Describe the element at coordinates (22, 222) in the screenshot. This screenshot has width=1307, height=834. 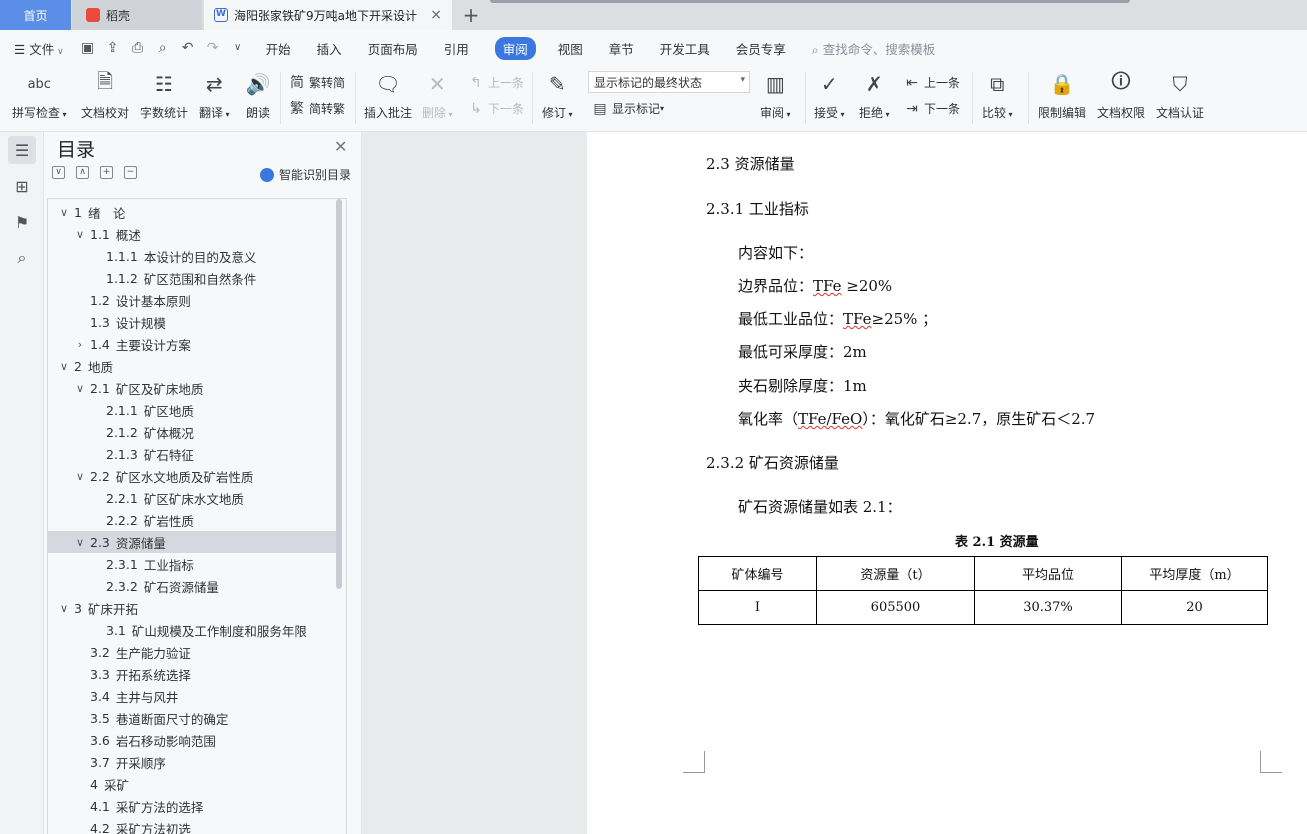
I see `bookmark-icon: ⚑` at that location.